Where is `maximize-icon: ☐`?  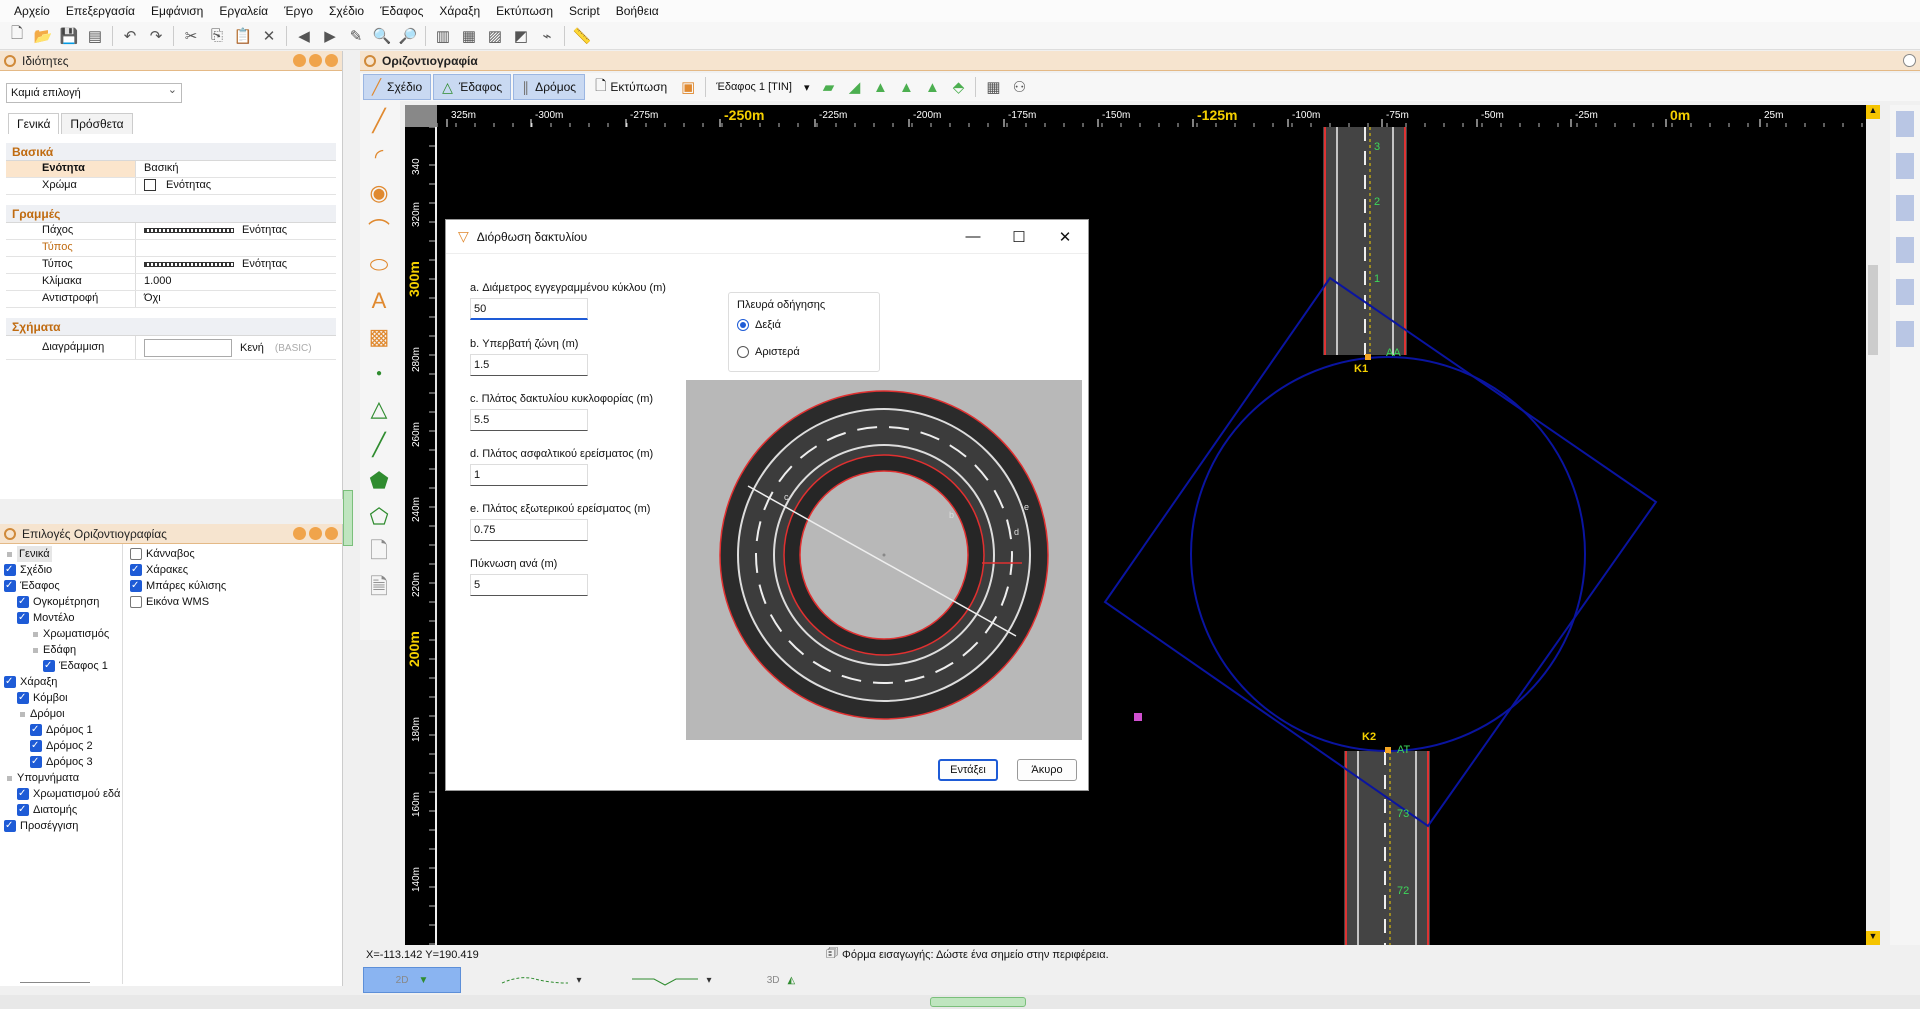
maximize-icon: ☐ is located at coordinates (1019, 237).